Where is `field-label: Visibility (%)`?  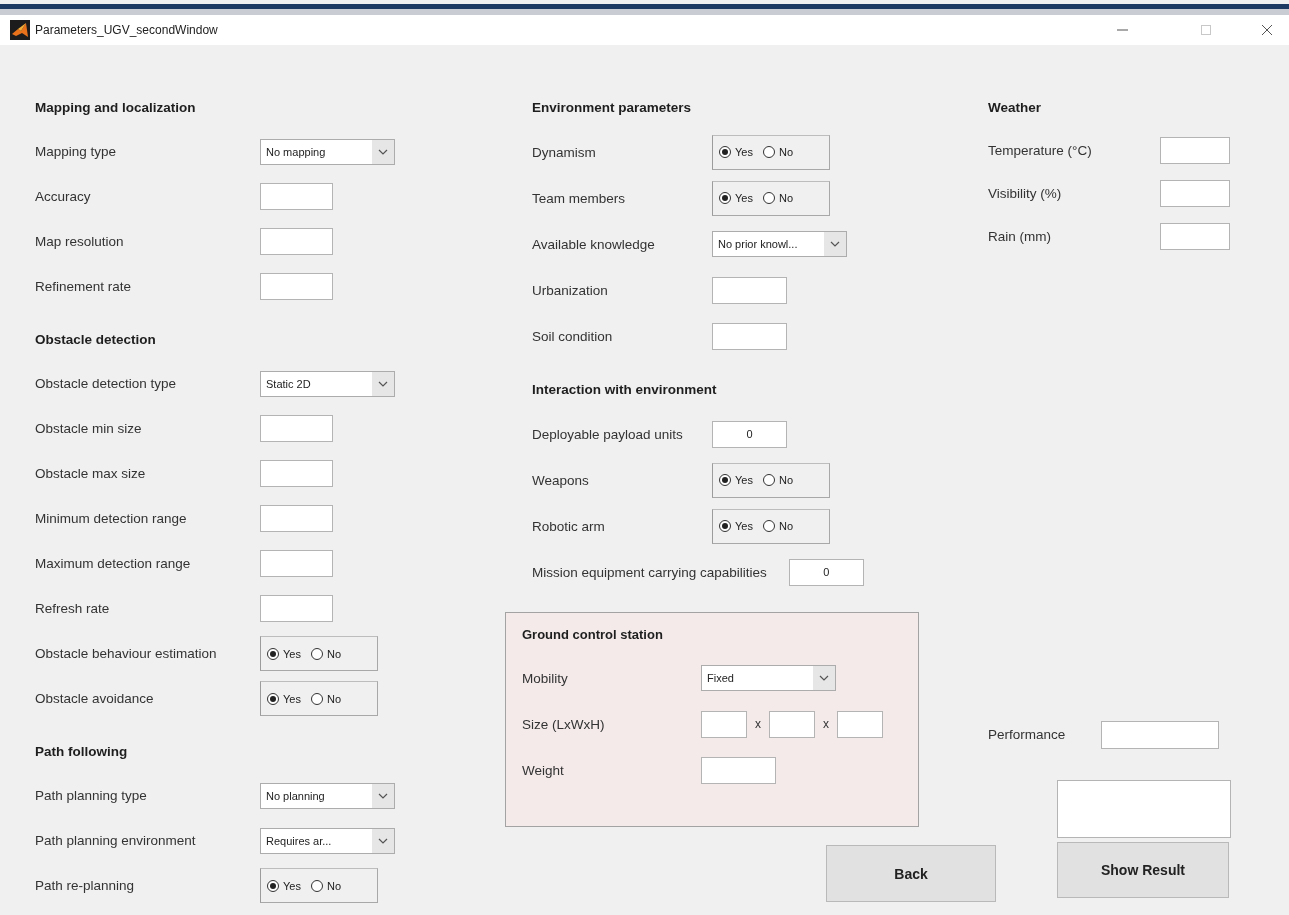 field-label: Visibility (%) is located at coordinates (1025, 193).